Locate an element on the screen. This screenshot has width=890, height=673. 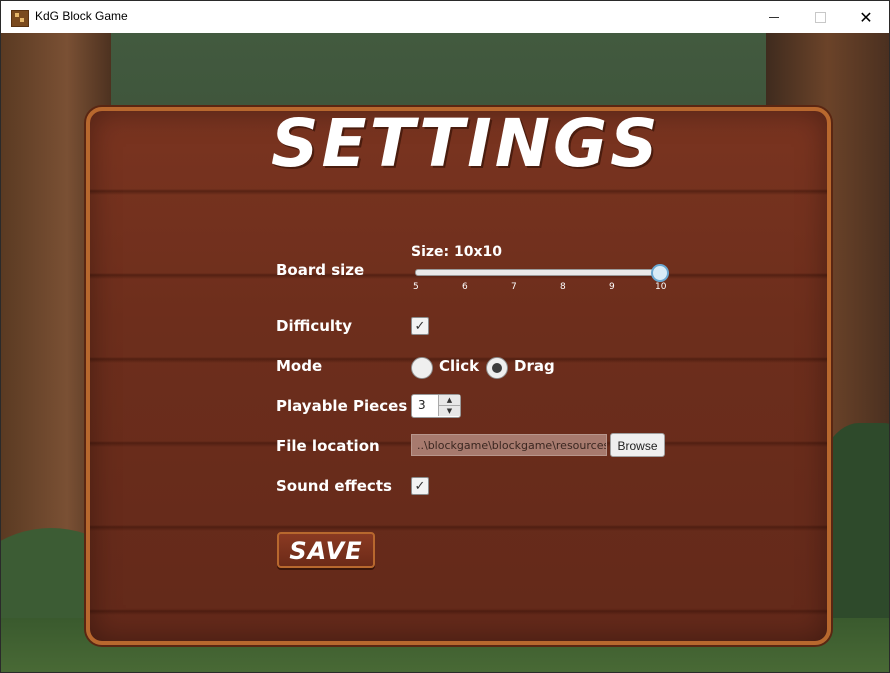
mode-radio-click-label: Click is located at coordinates (459, 366).